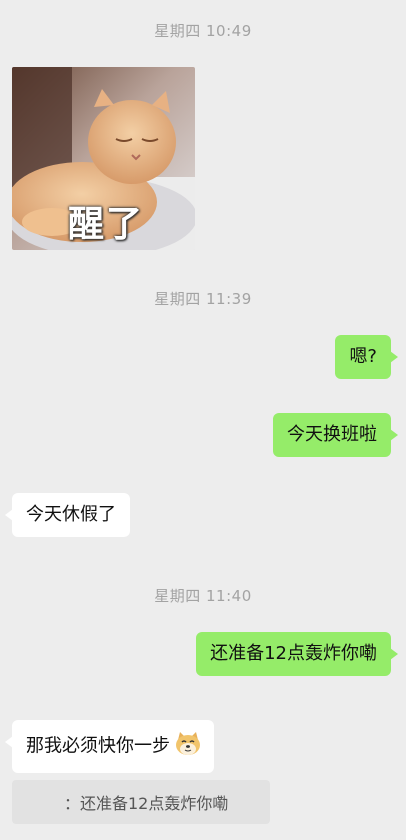 This screenshot has height=840, width=406. I want to click on message-text: 今天休假了, so click(71, 514).